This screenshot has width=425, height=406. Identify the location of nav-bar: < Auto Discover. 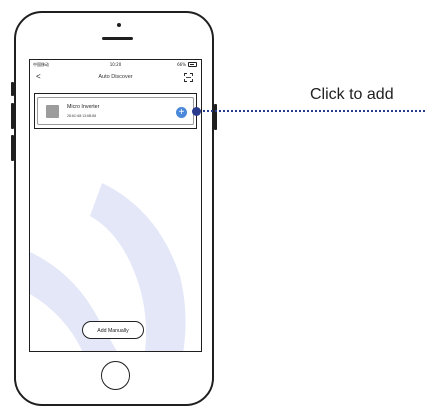
(115, 78).